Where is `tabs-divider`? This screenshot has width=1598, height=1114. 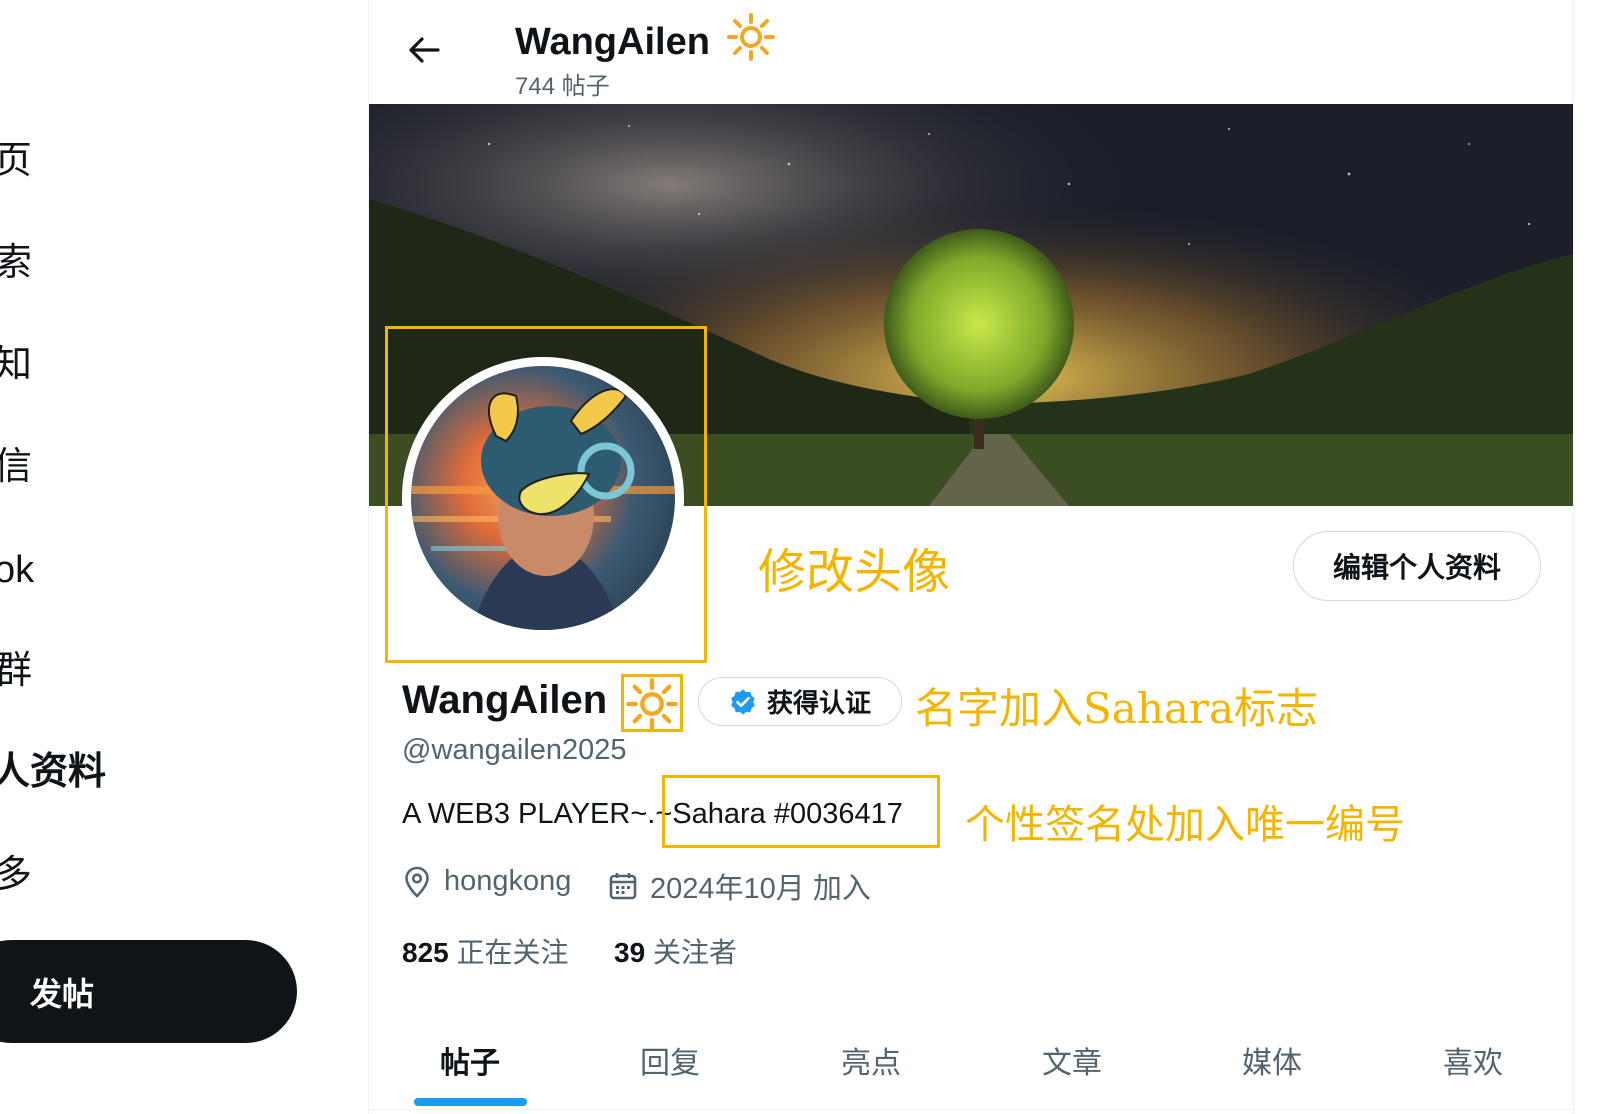 tabs-divider is located at coordinates (971, 1109).